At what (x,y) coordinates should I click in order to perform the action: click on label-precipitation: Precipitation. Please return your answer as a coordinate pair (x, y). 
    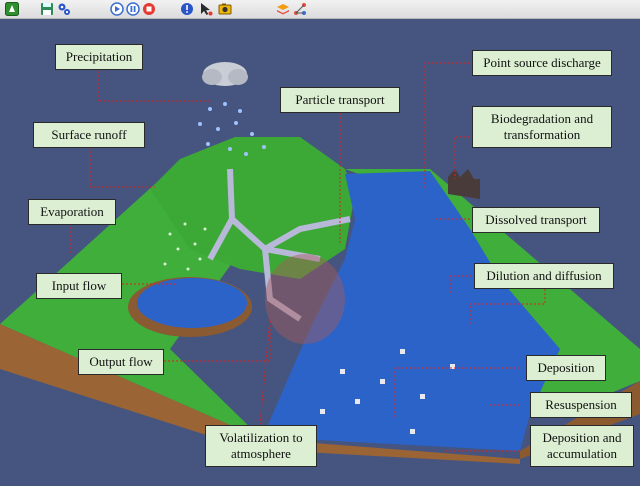
    Looking at the image, I should click on (99, 57).